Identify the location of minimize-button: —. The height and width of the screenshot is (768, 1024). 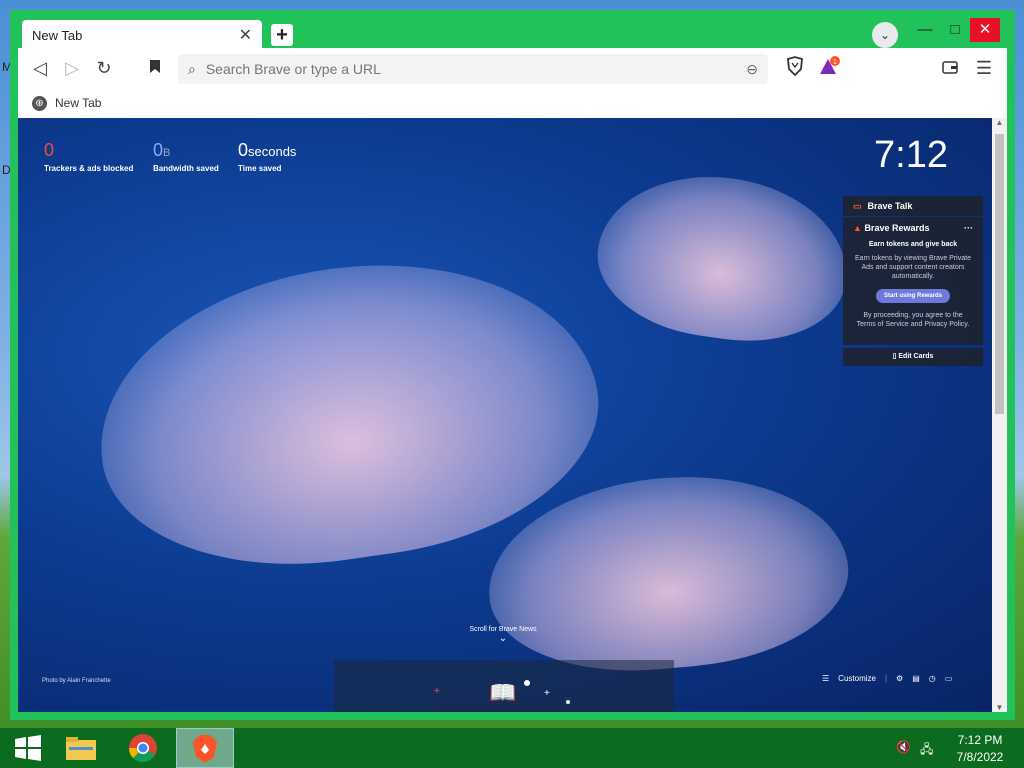
(925, 30).